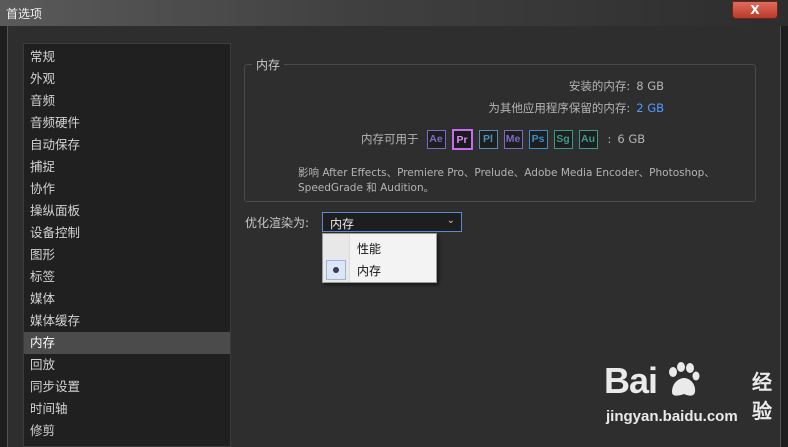  What do you see at coordinates (127, 321) in the screenshot?
I see `sidebar-item: 媒体缓存` at bounding box center [127, 321].